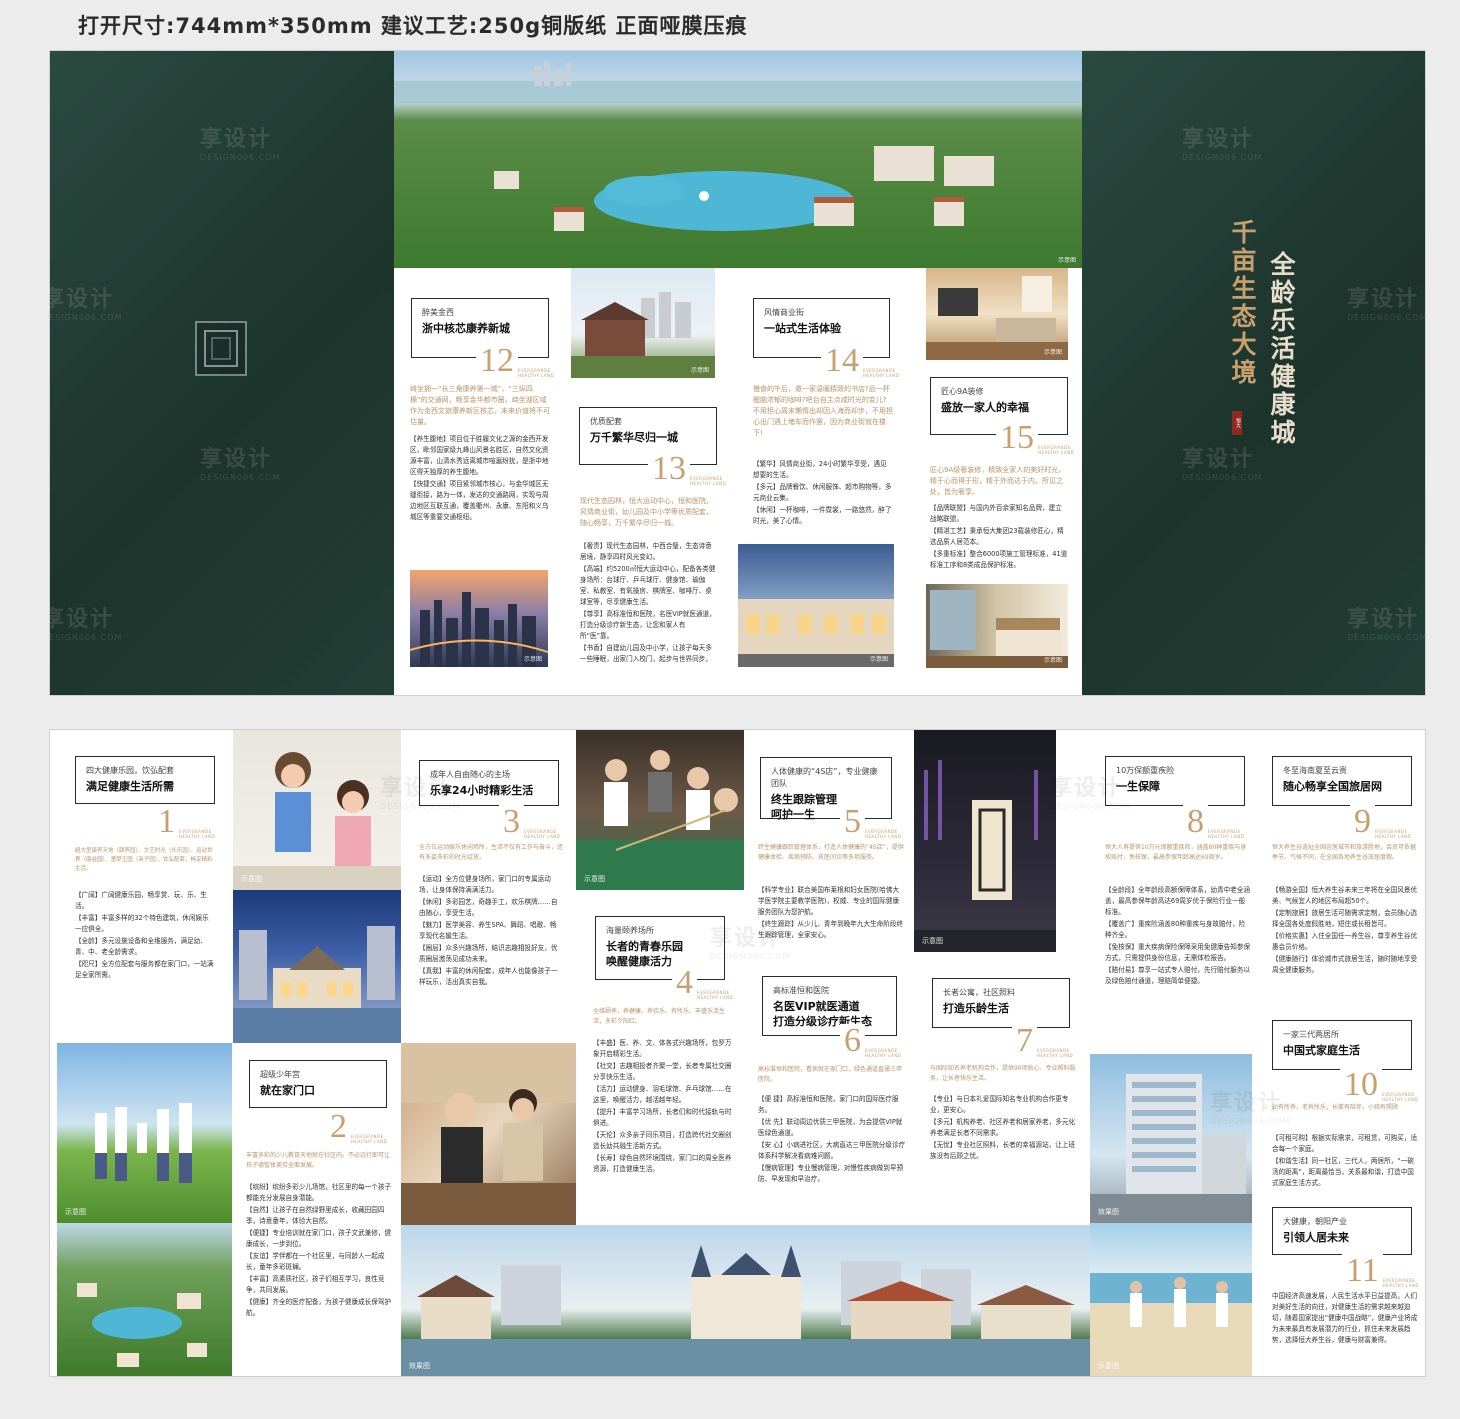  I want to click on feature-item: 【繁华】风情商业街，24小时繁华享受，遇见想要的生活。, so click(820, 469).